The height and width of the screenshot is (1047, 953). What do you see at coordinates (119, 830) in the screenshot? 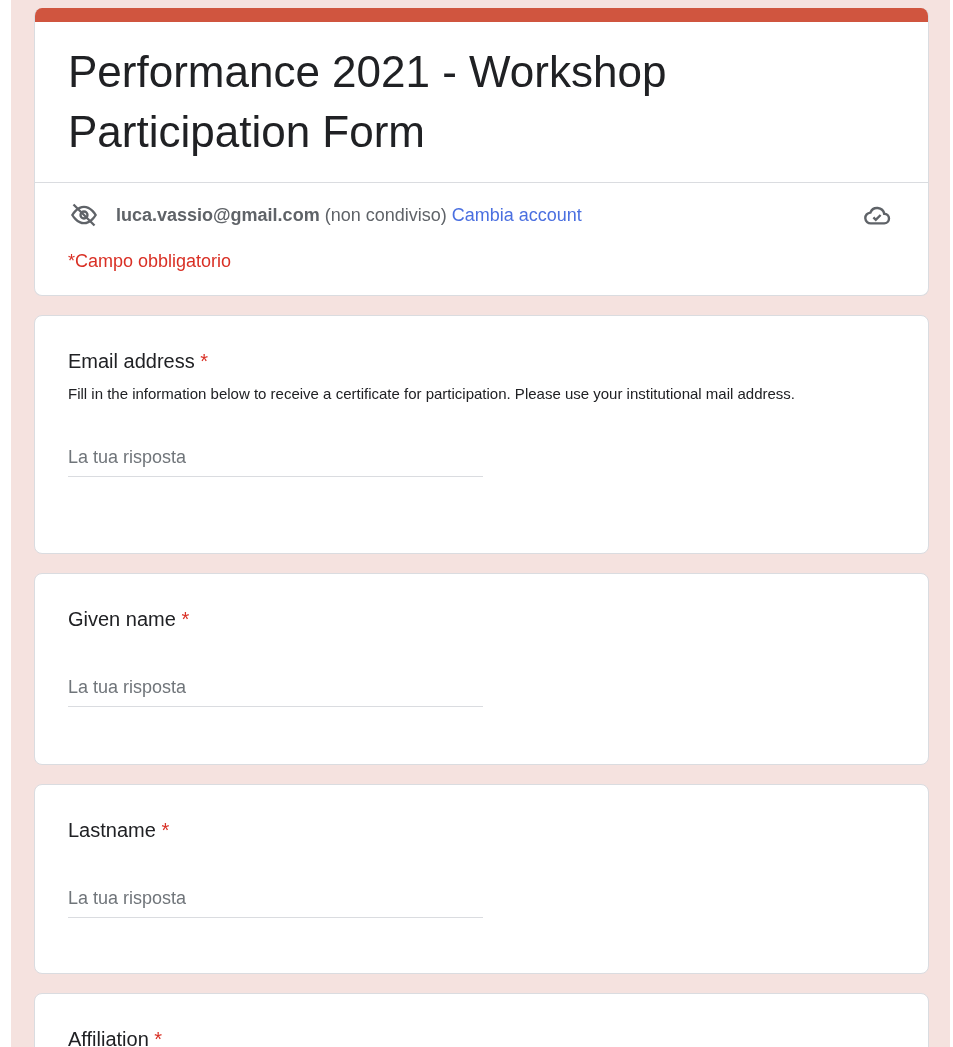
I see `question-label: Lastname *` at bounding box center [119, 830].